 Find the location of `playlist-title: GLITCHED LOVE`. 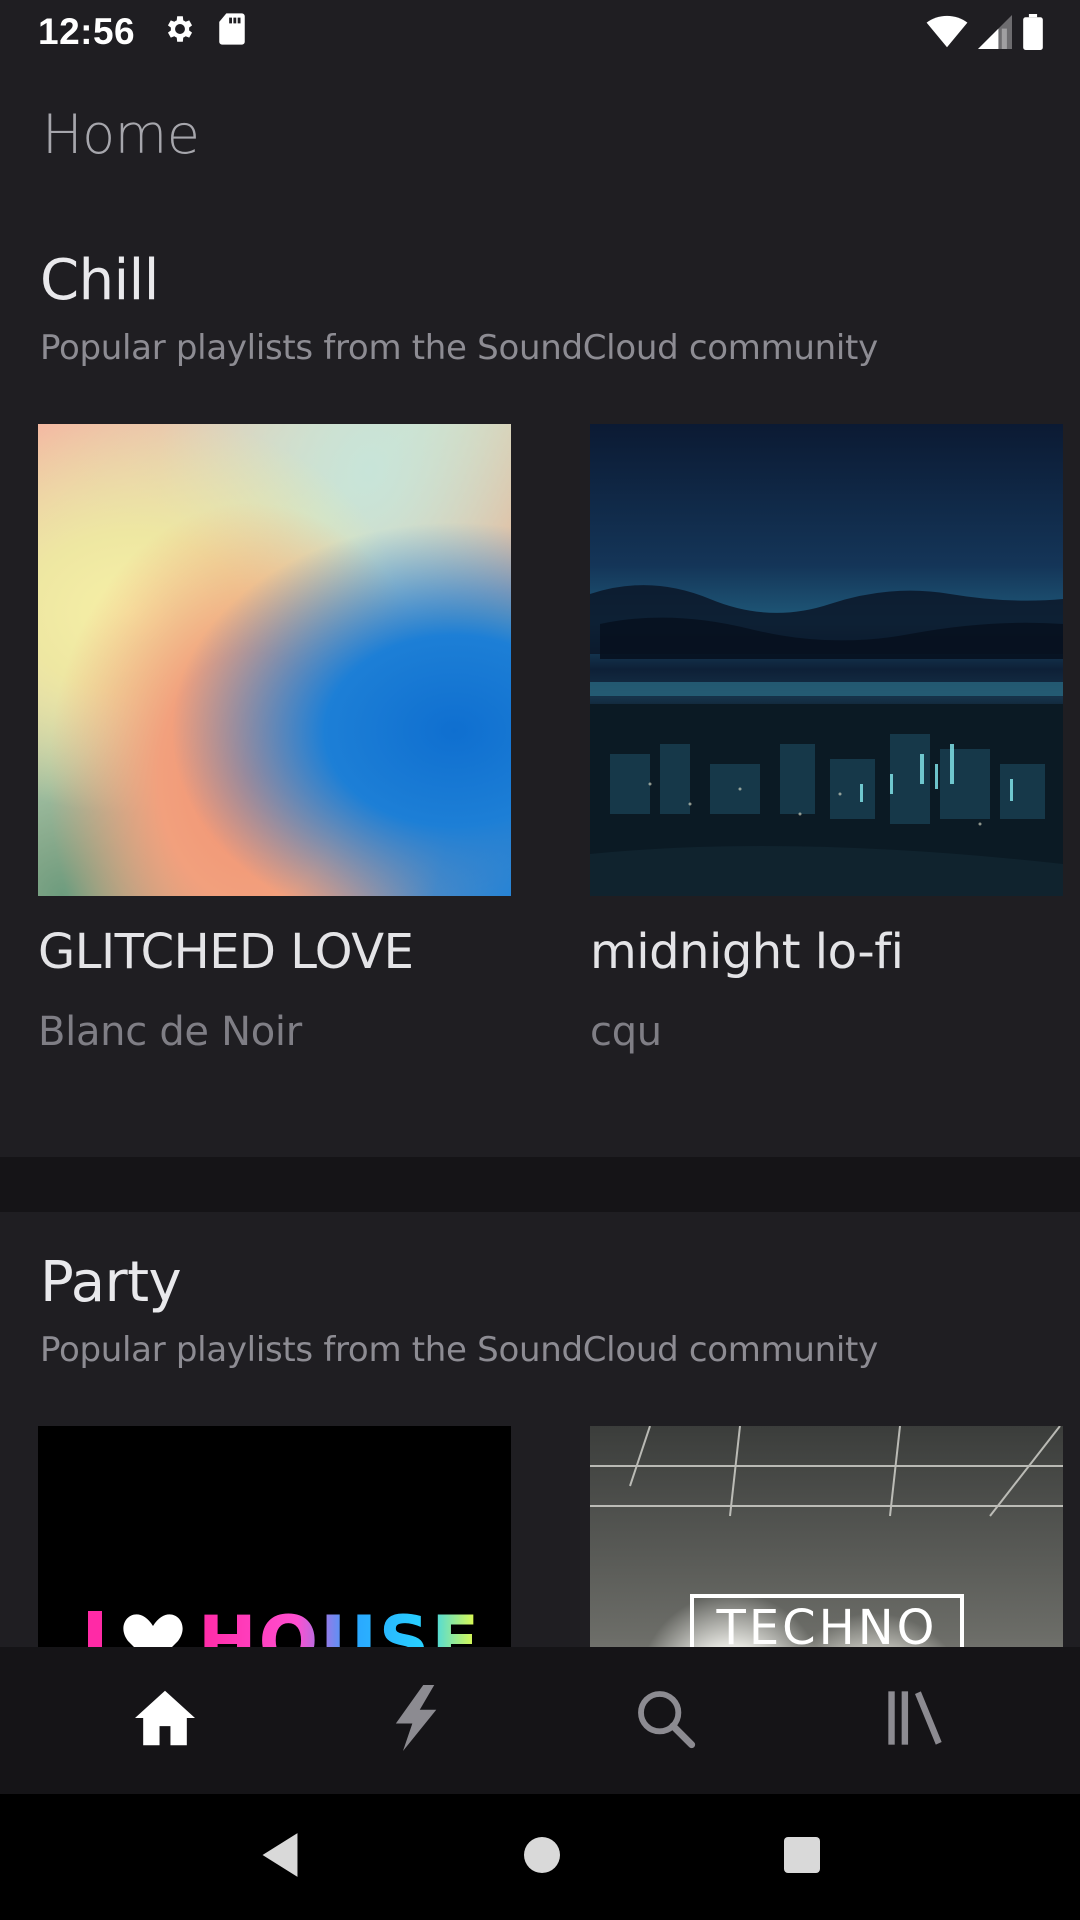

playlist-title: GLITCHED LOVE is located at coordinates (226, 952).